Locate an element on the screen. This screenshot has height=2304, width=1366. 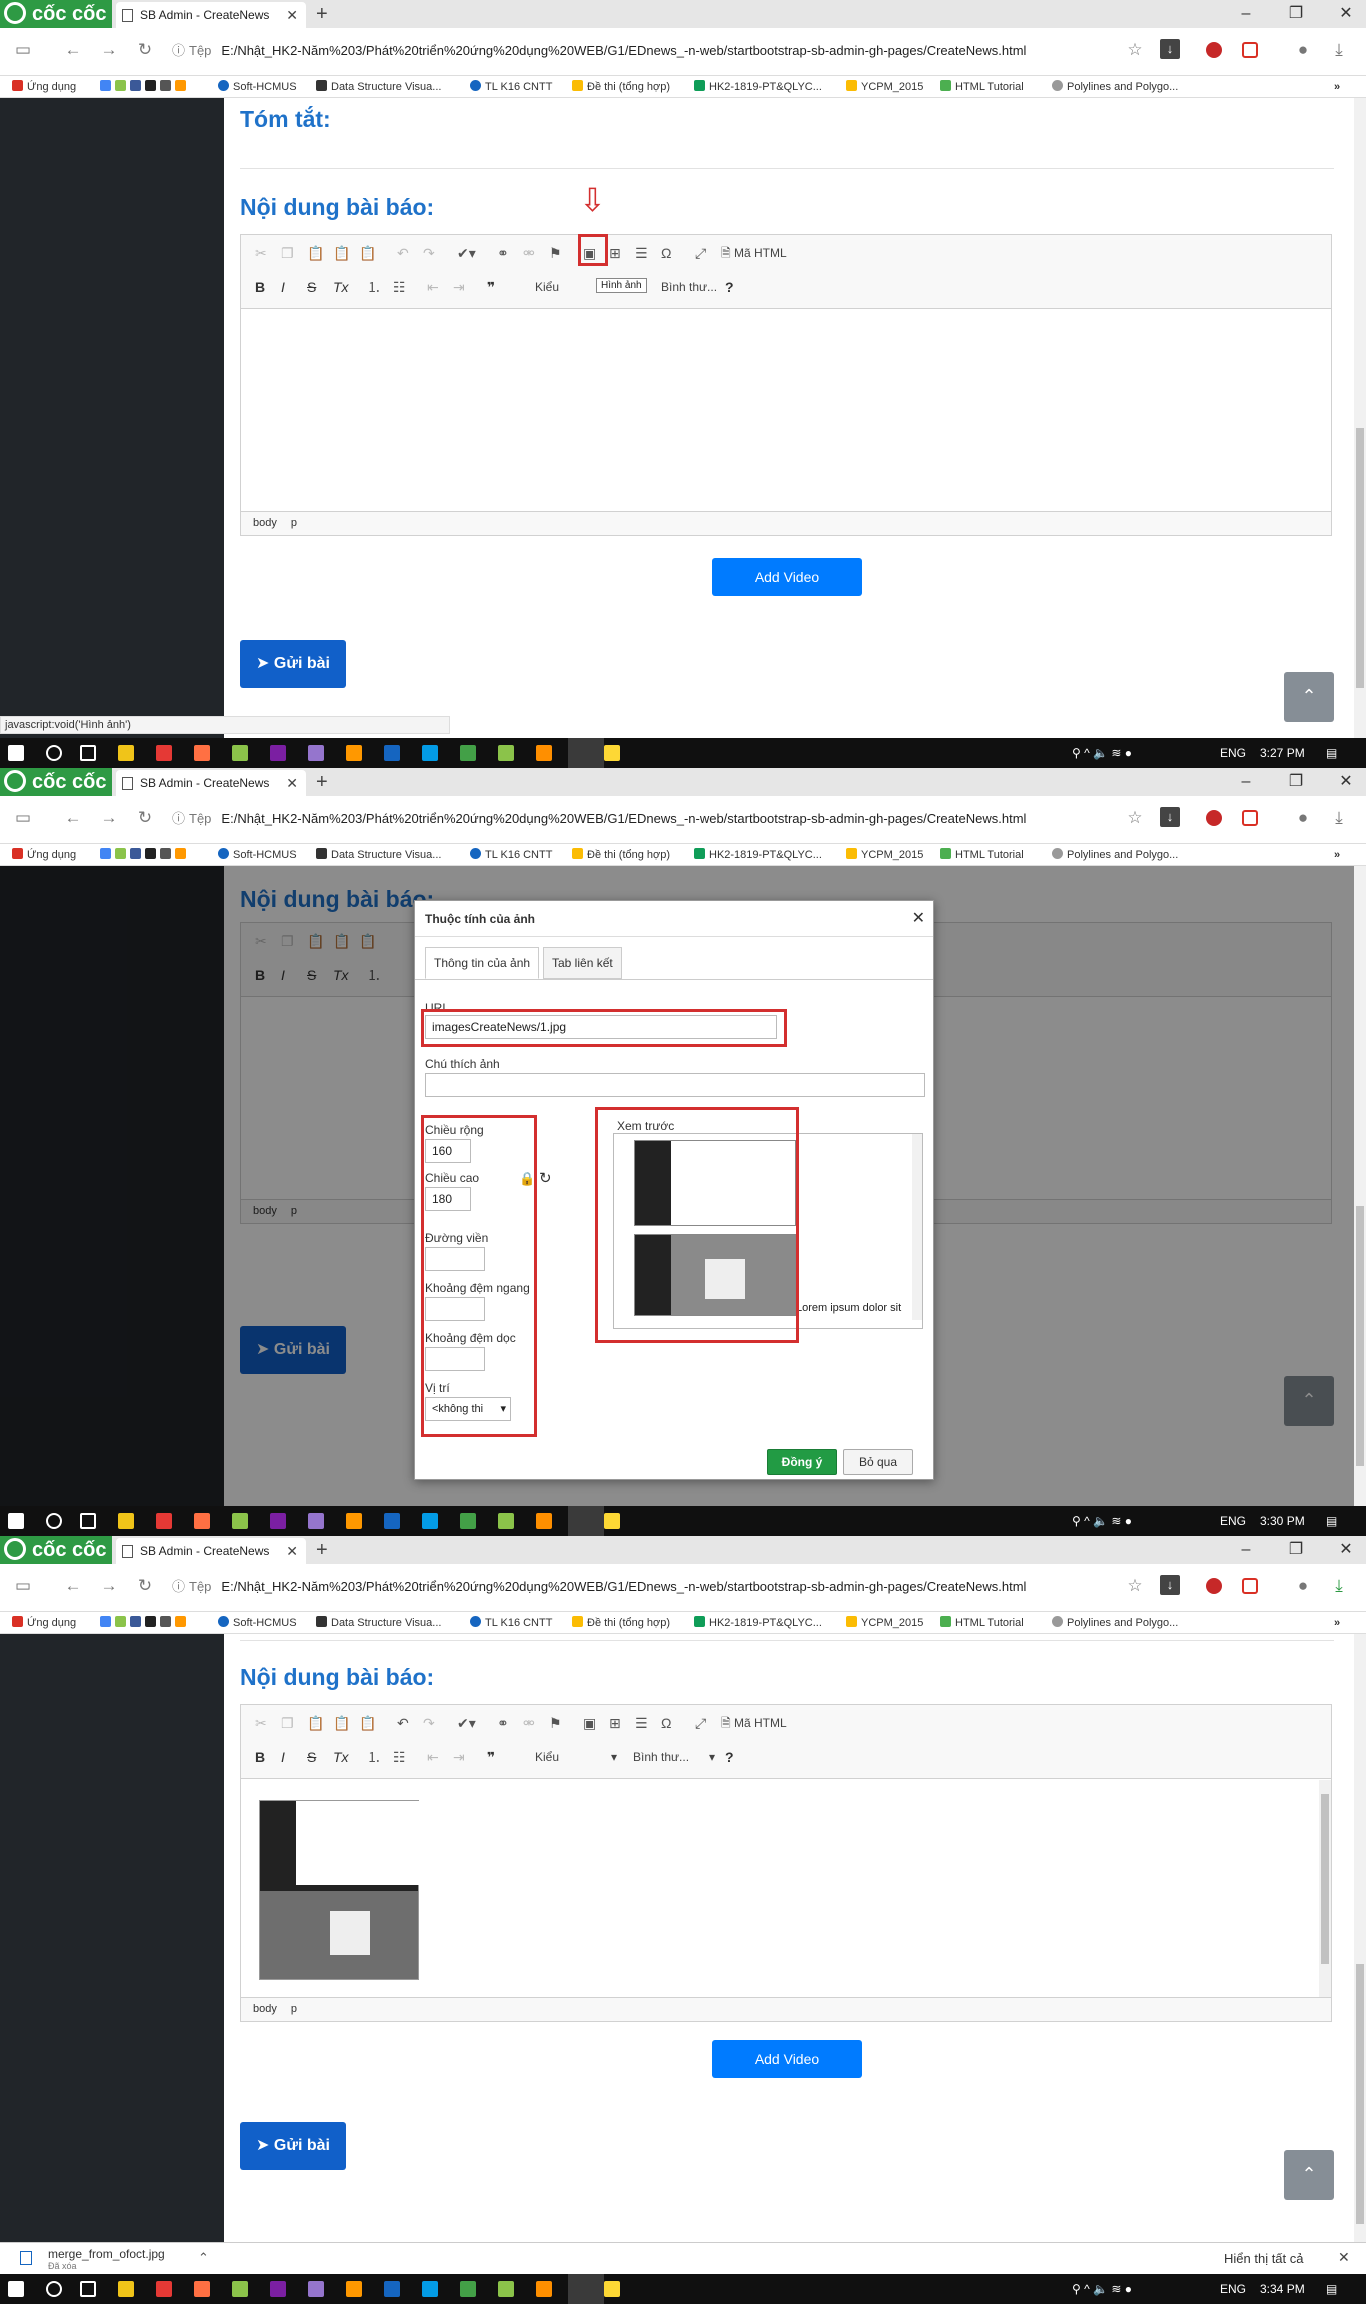
undo-icon: ↶ is located at coordinates (403, 253).